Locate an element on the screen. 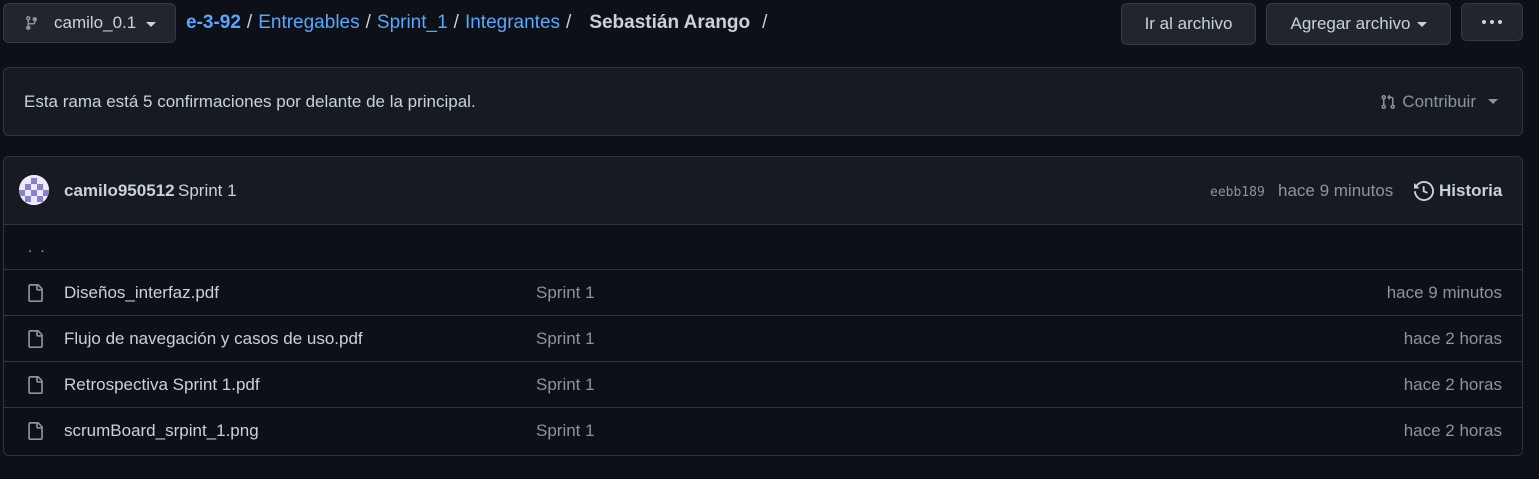  commit-time: hace 9 minutos is located at coordinates (1336, 190).